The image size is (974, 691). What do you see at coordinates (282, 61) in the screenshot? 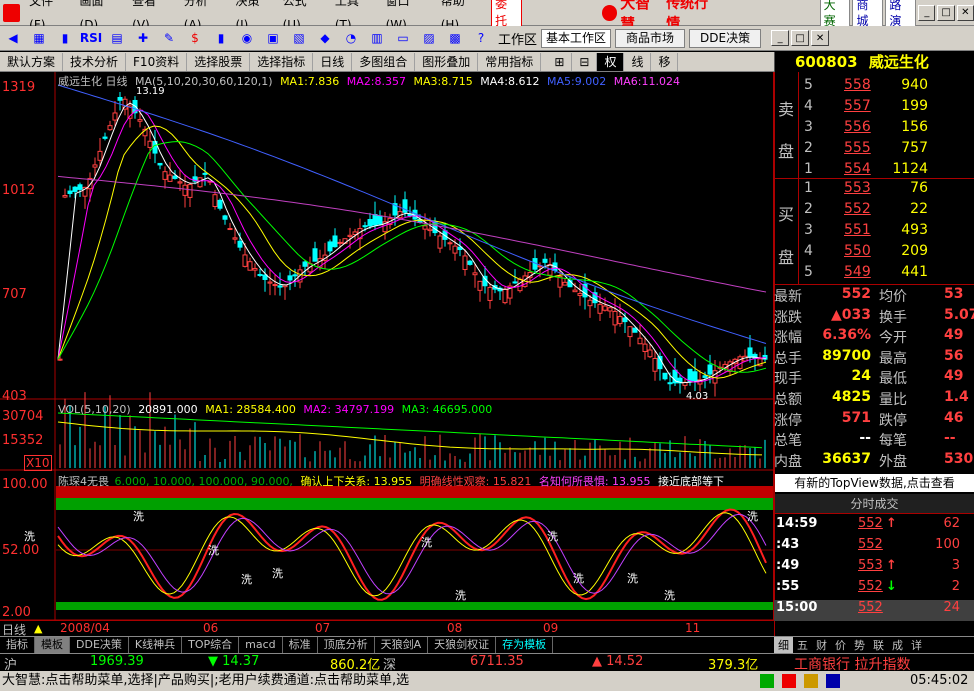
I see `select-indicator-button: 选择指标` at bounding box center [282, 61].